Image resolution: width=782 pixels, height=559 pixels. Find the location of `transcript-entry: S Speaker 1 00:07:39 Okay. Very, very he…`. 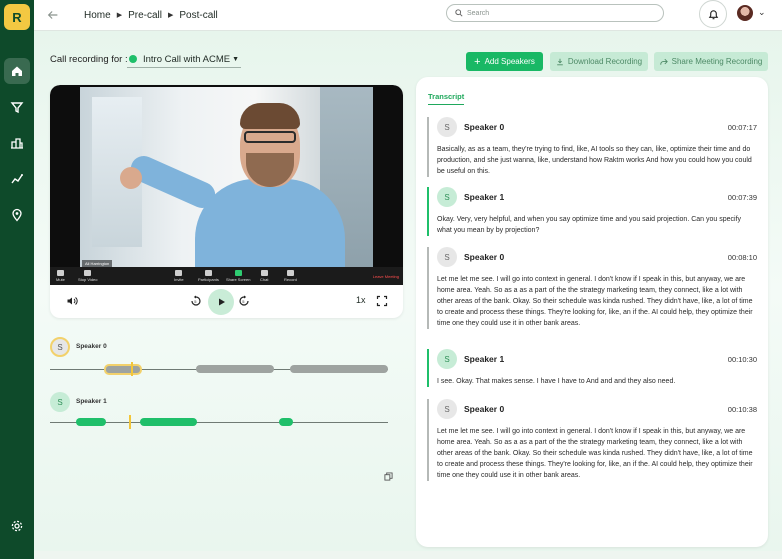

transcript-entry: S Speaker 1 00:07:39 Okay. Very, very he… is located at coordinates (592, 211).